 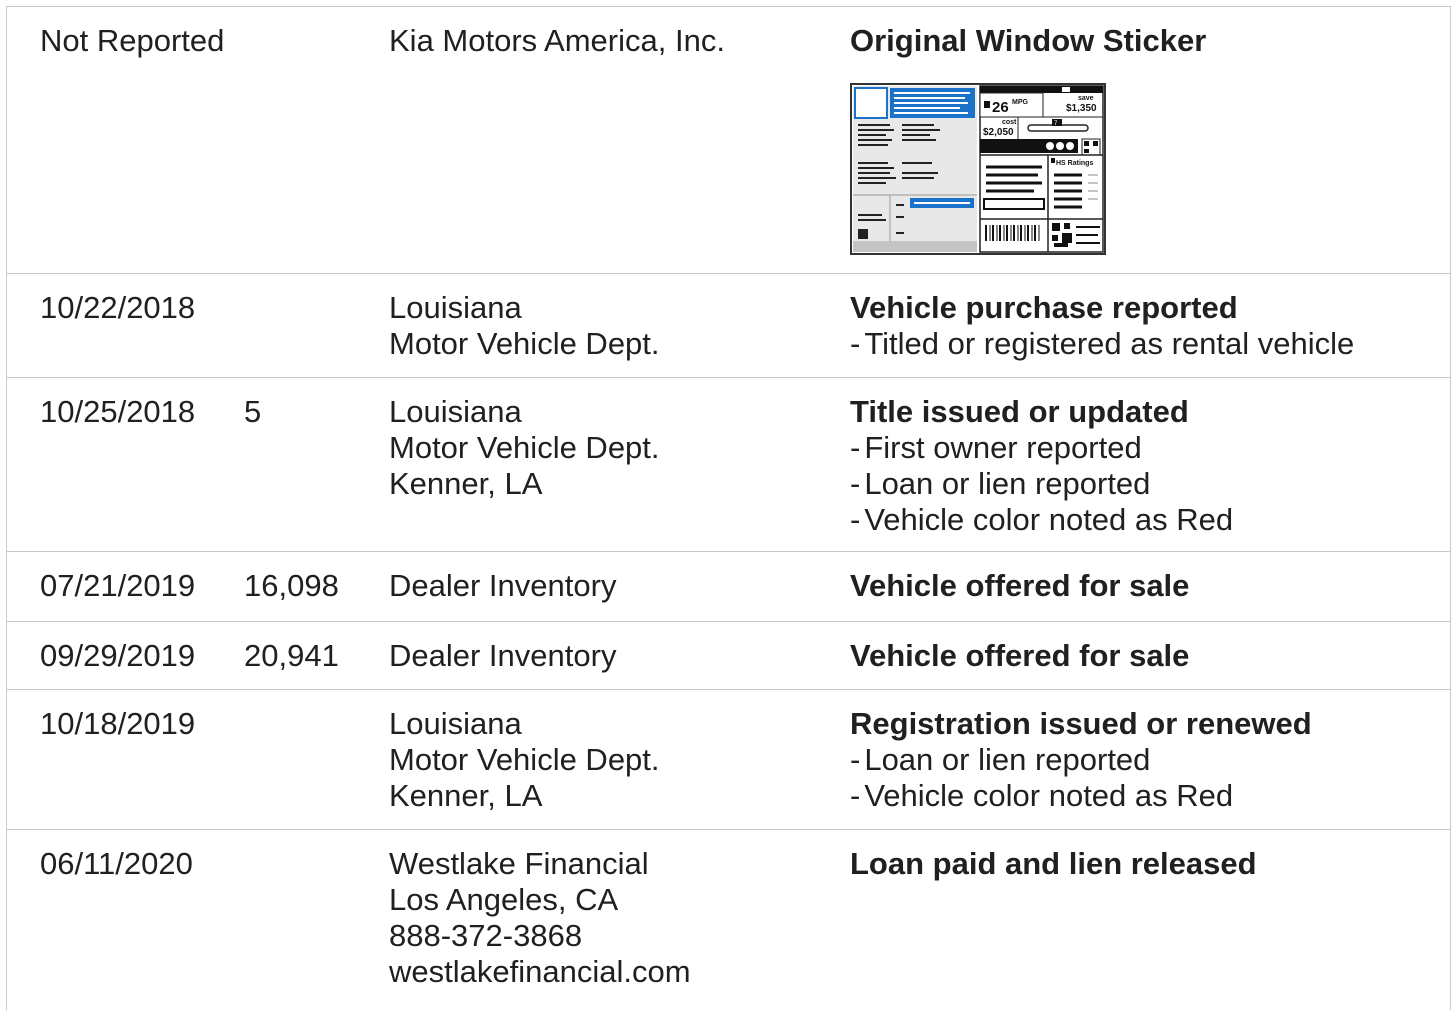 What do you see at coordinates (1044, 307) in the screenshot?
I see `comment-title: Vehicle purchase reported` at bounding box center [1044, 307].